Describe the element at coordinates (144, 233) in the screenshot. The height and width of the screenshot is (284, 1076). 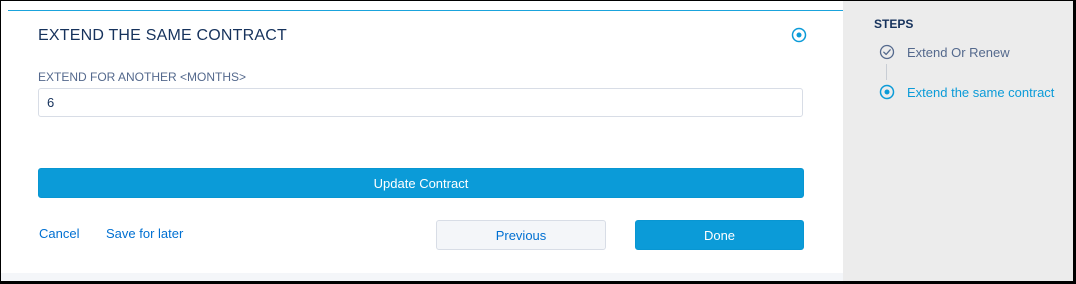
I see `save-for-later-link: Save for later` at that location.